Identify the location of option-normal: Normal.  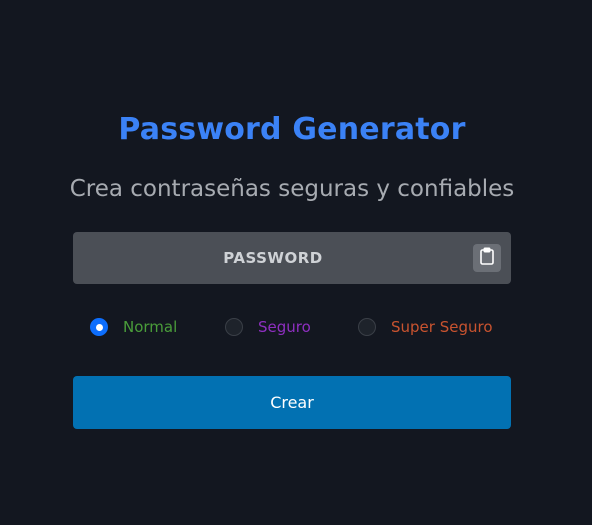
(133, 327).